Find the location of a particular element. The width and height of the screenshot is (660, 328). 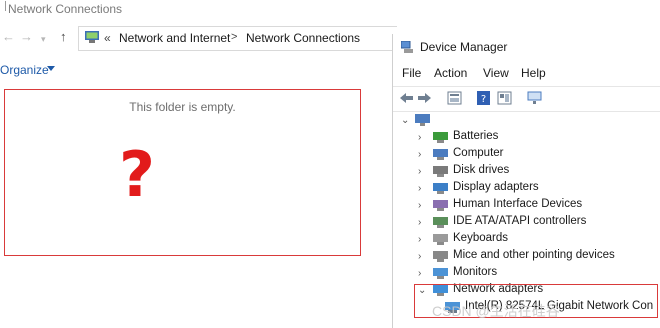

menu-bar: File Action View Help is located at coordinates (526, 74).